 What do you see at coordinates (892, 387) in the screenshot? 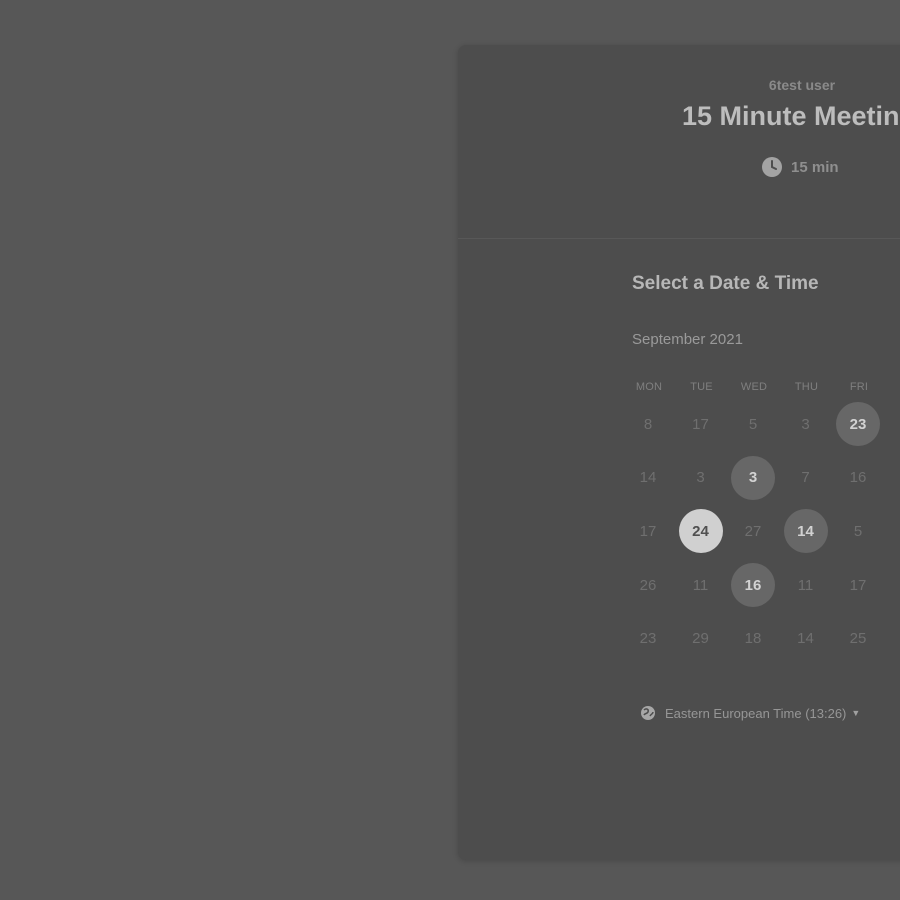
I see `weekday-5: S` at bounding box center [892, 387].